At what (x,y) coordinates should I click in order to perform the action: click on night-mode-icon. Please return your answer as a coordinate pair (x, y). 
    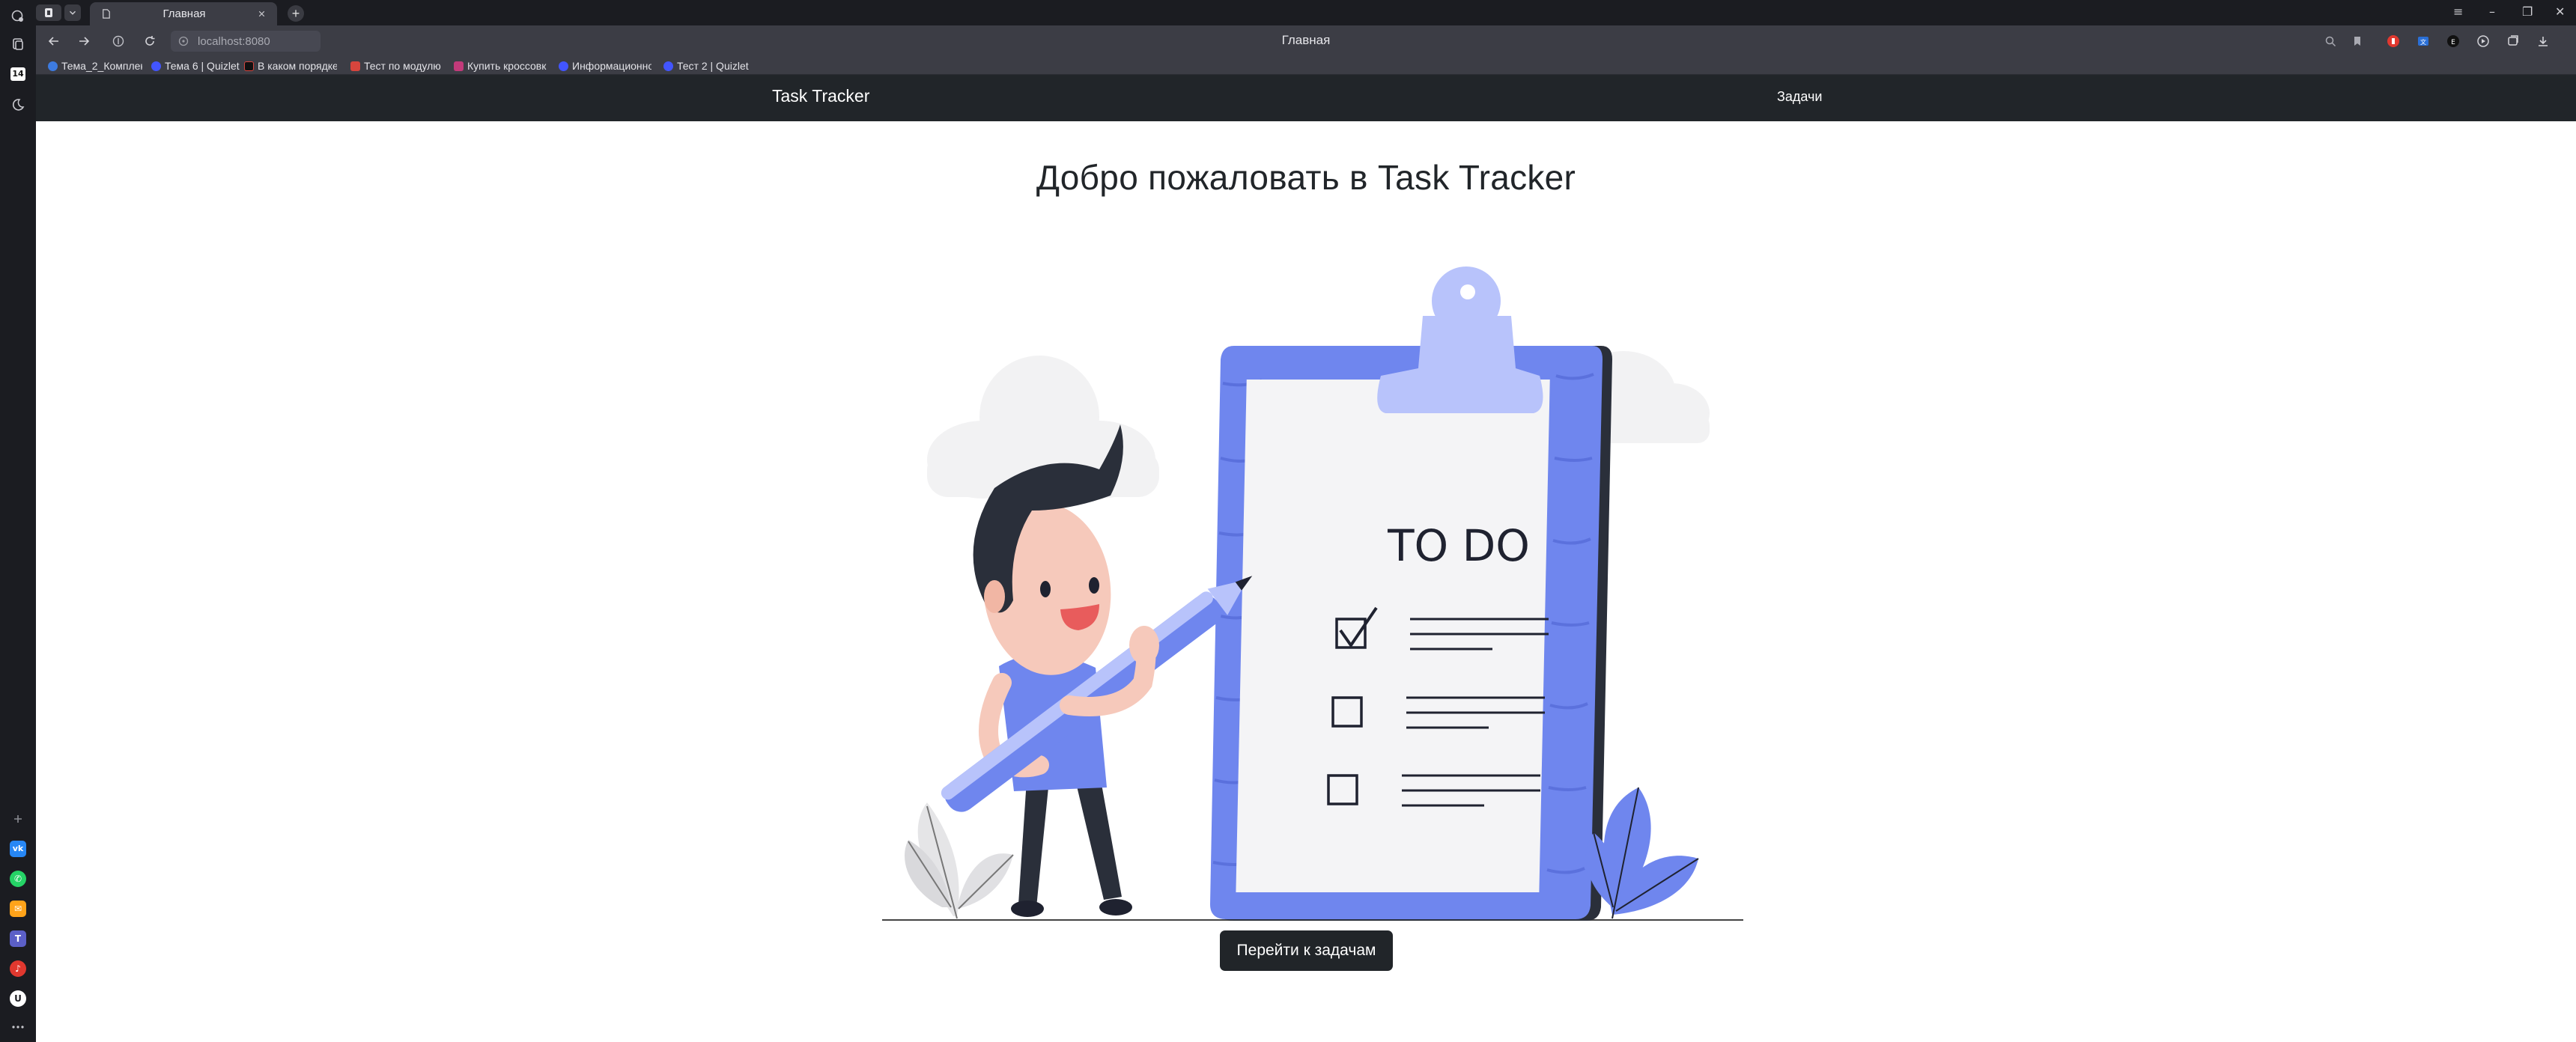
    Looking at the image, I should click on (18, 105).